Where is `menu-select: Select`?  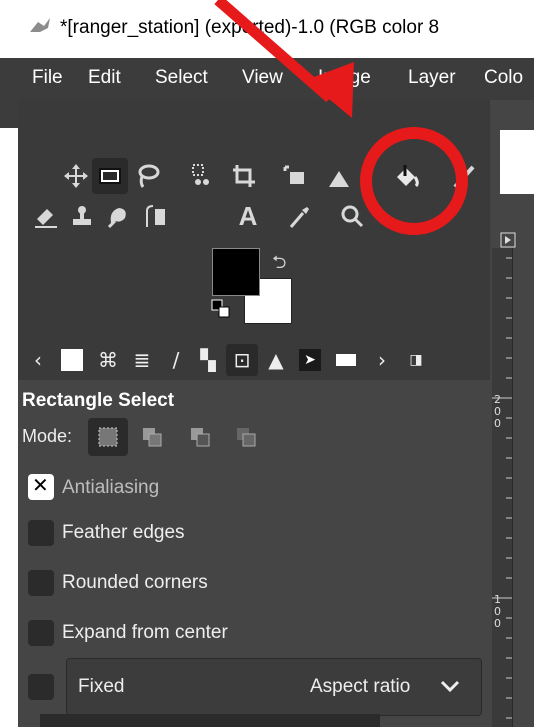 menu-select: Select is located at coordinates (181, 78).